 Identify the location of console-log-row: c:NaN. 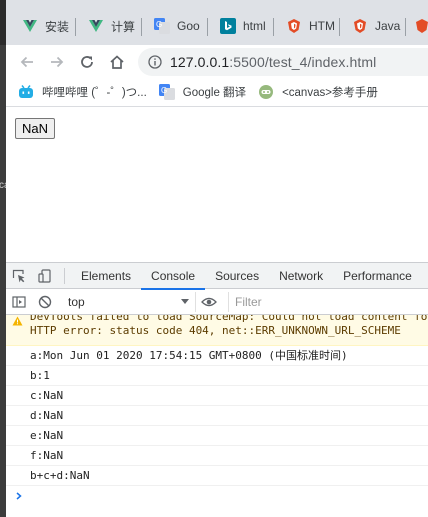
(217, 396).